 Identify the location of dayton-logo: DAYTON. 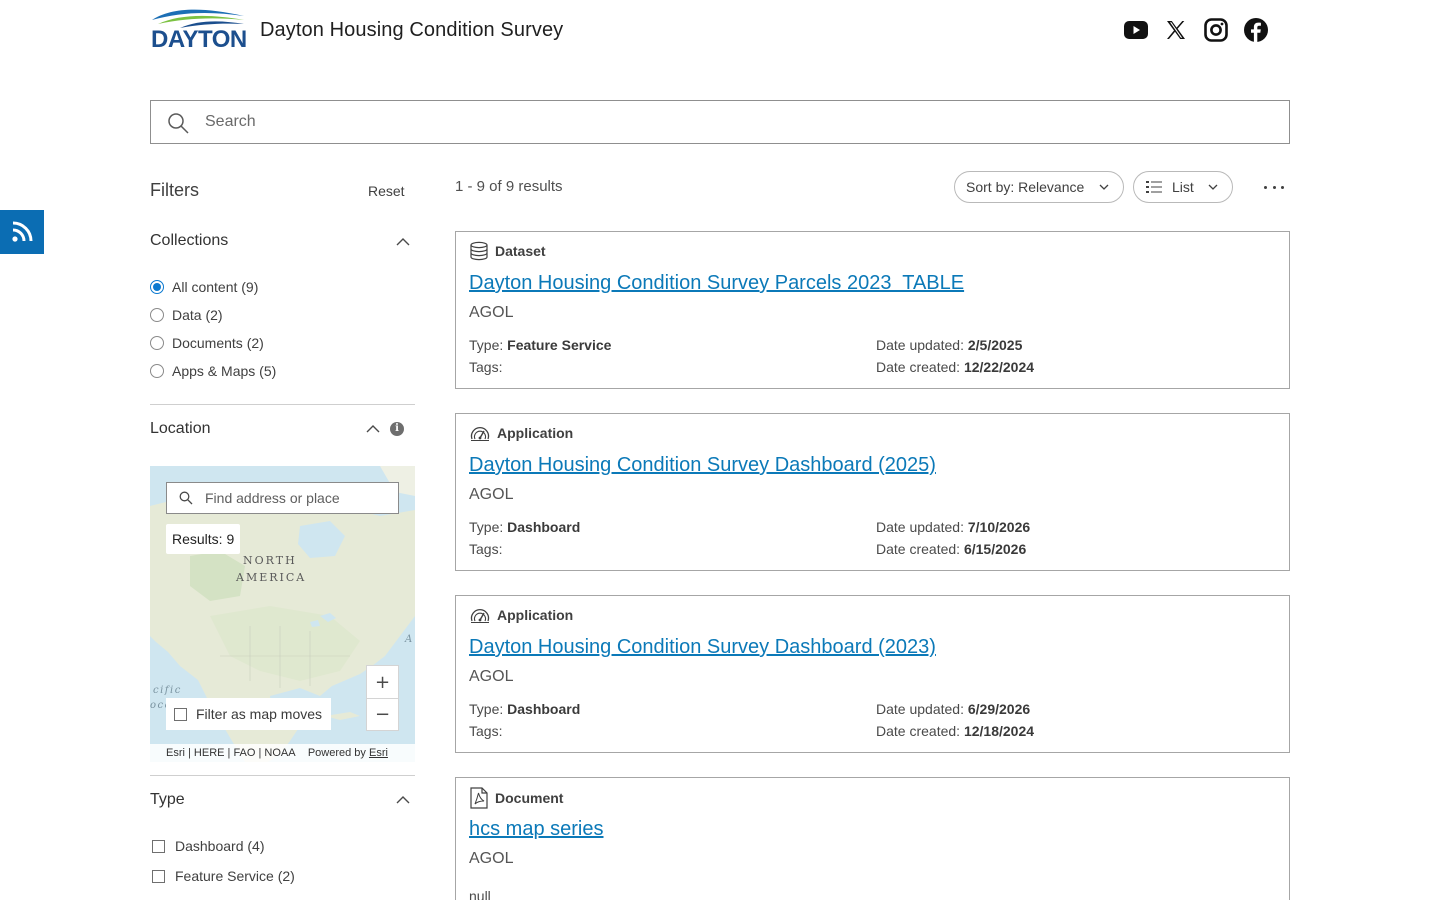
(198, 30).